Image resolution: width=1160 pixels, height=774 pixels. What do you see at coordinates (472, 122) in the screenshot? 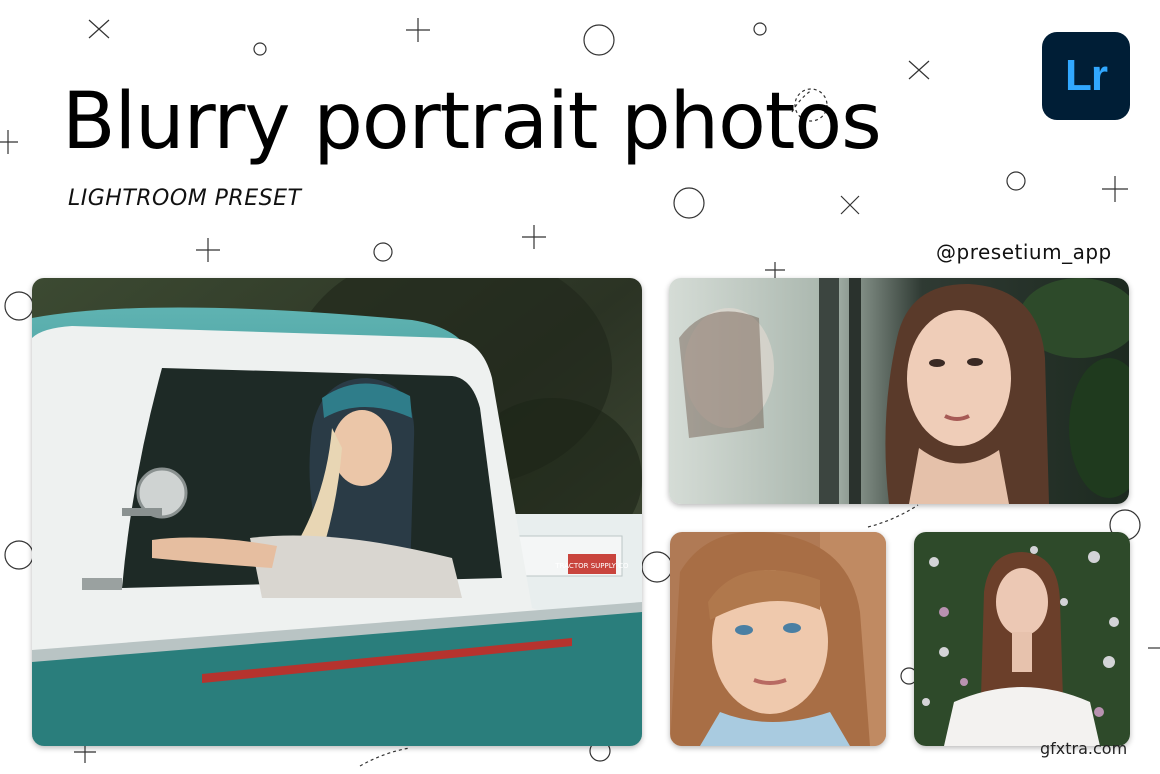
I see `page-title: Blurry portrait photos` at bounding box center [472, 122].